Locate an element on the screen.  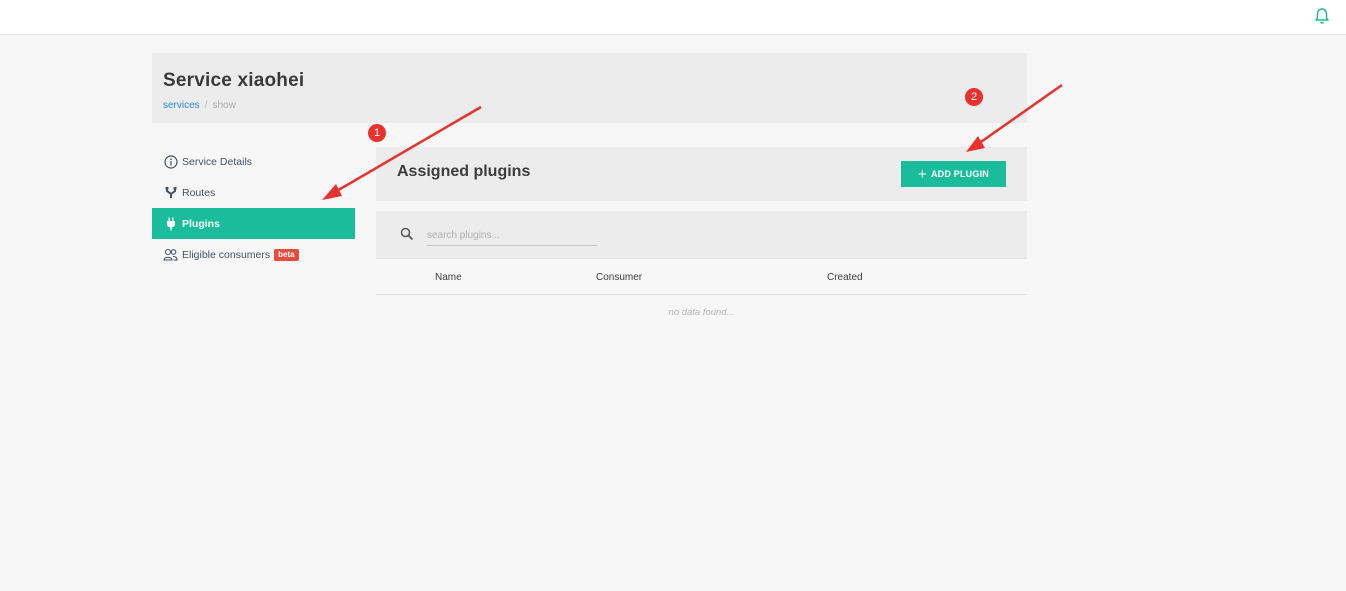
page-header: Service xiaohei services / show is located at coordinates (589, 88).